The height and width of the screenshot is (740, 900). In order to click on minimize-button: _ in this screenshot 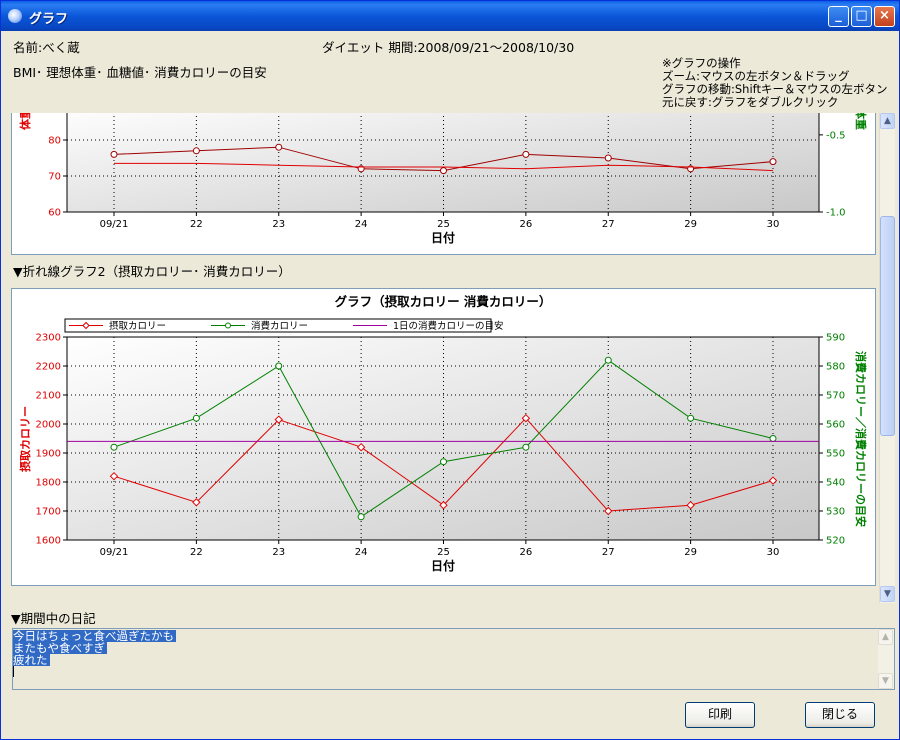, I will do `click(838, 16)`.